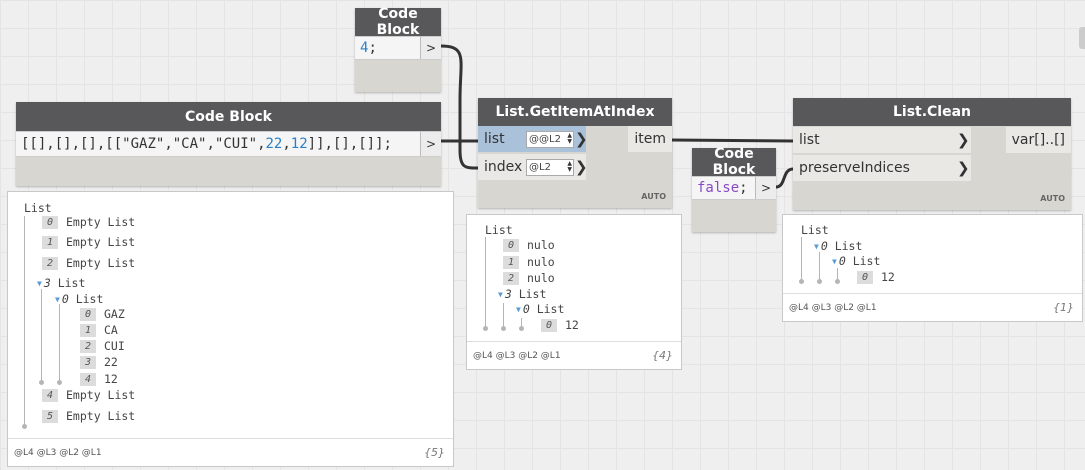  I want to click on lacing-list: @@L2 ▲ ▼, so click(550, 139).